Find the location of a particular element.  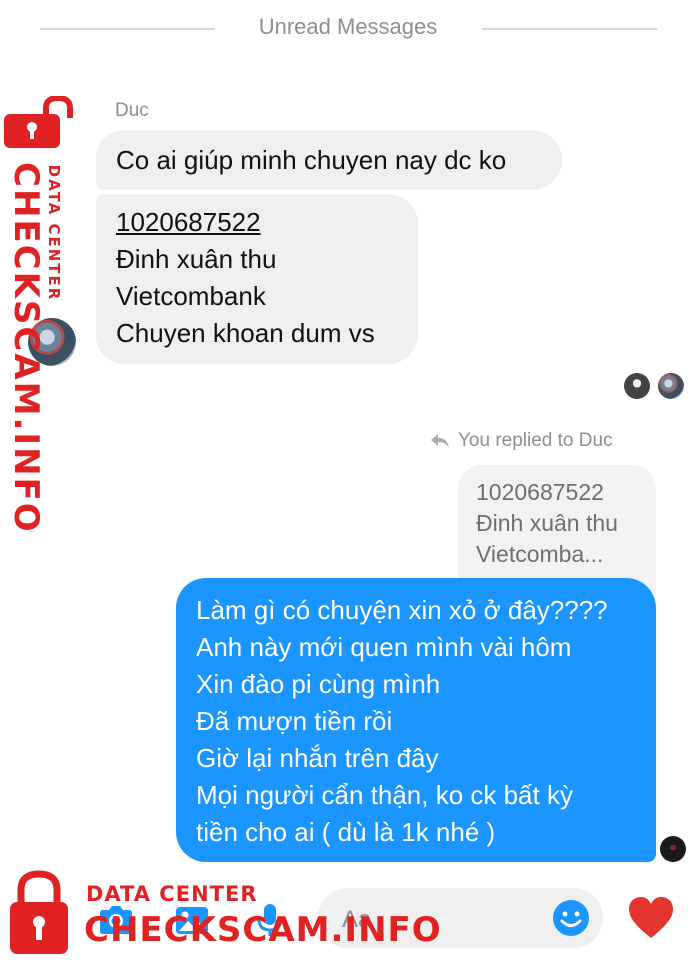

message-line: Đinh xuân thu is located at coordinates (196, 259).